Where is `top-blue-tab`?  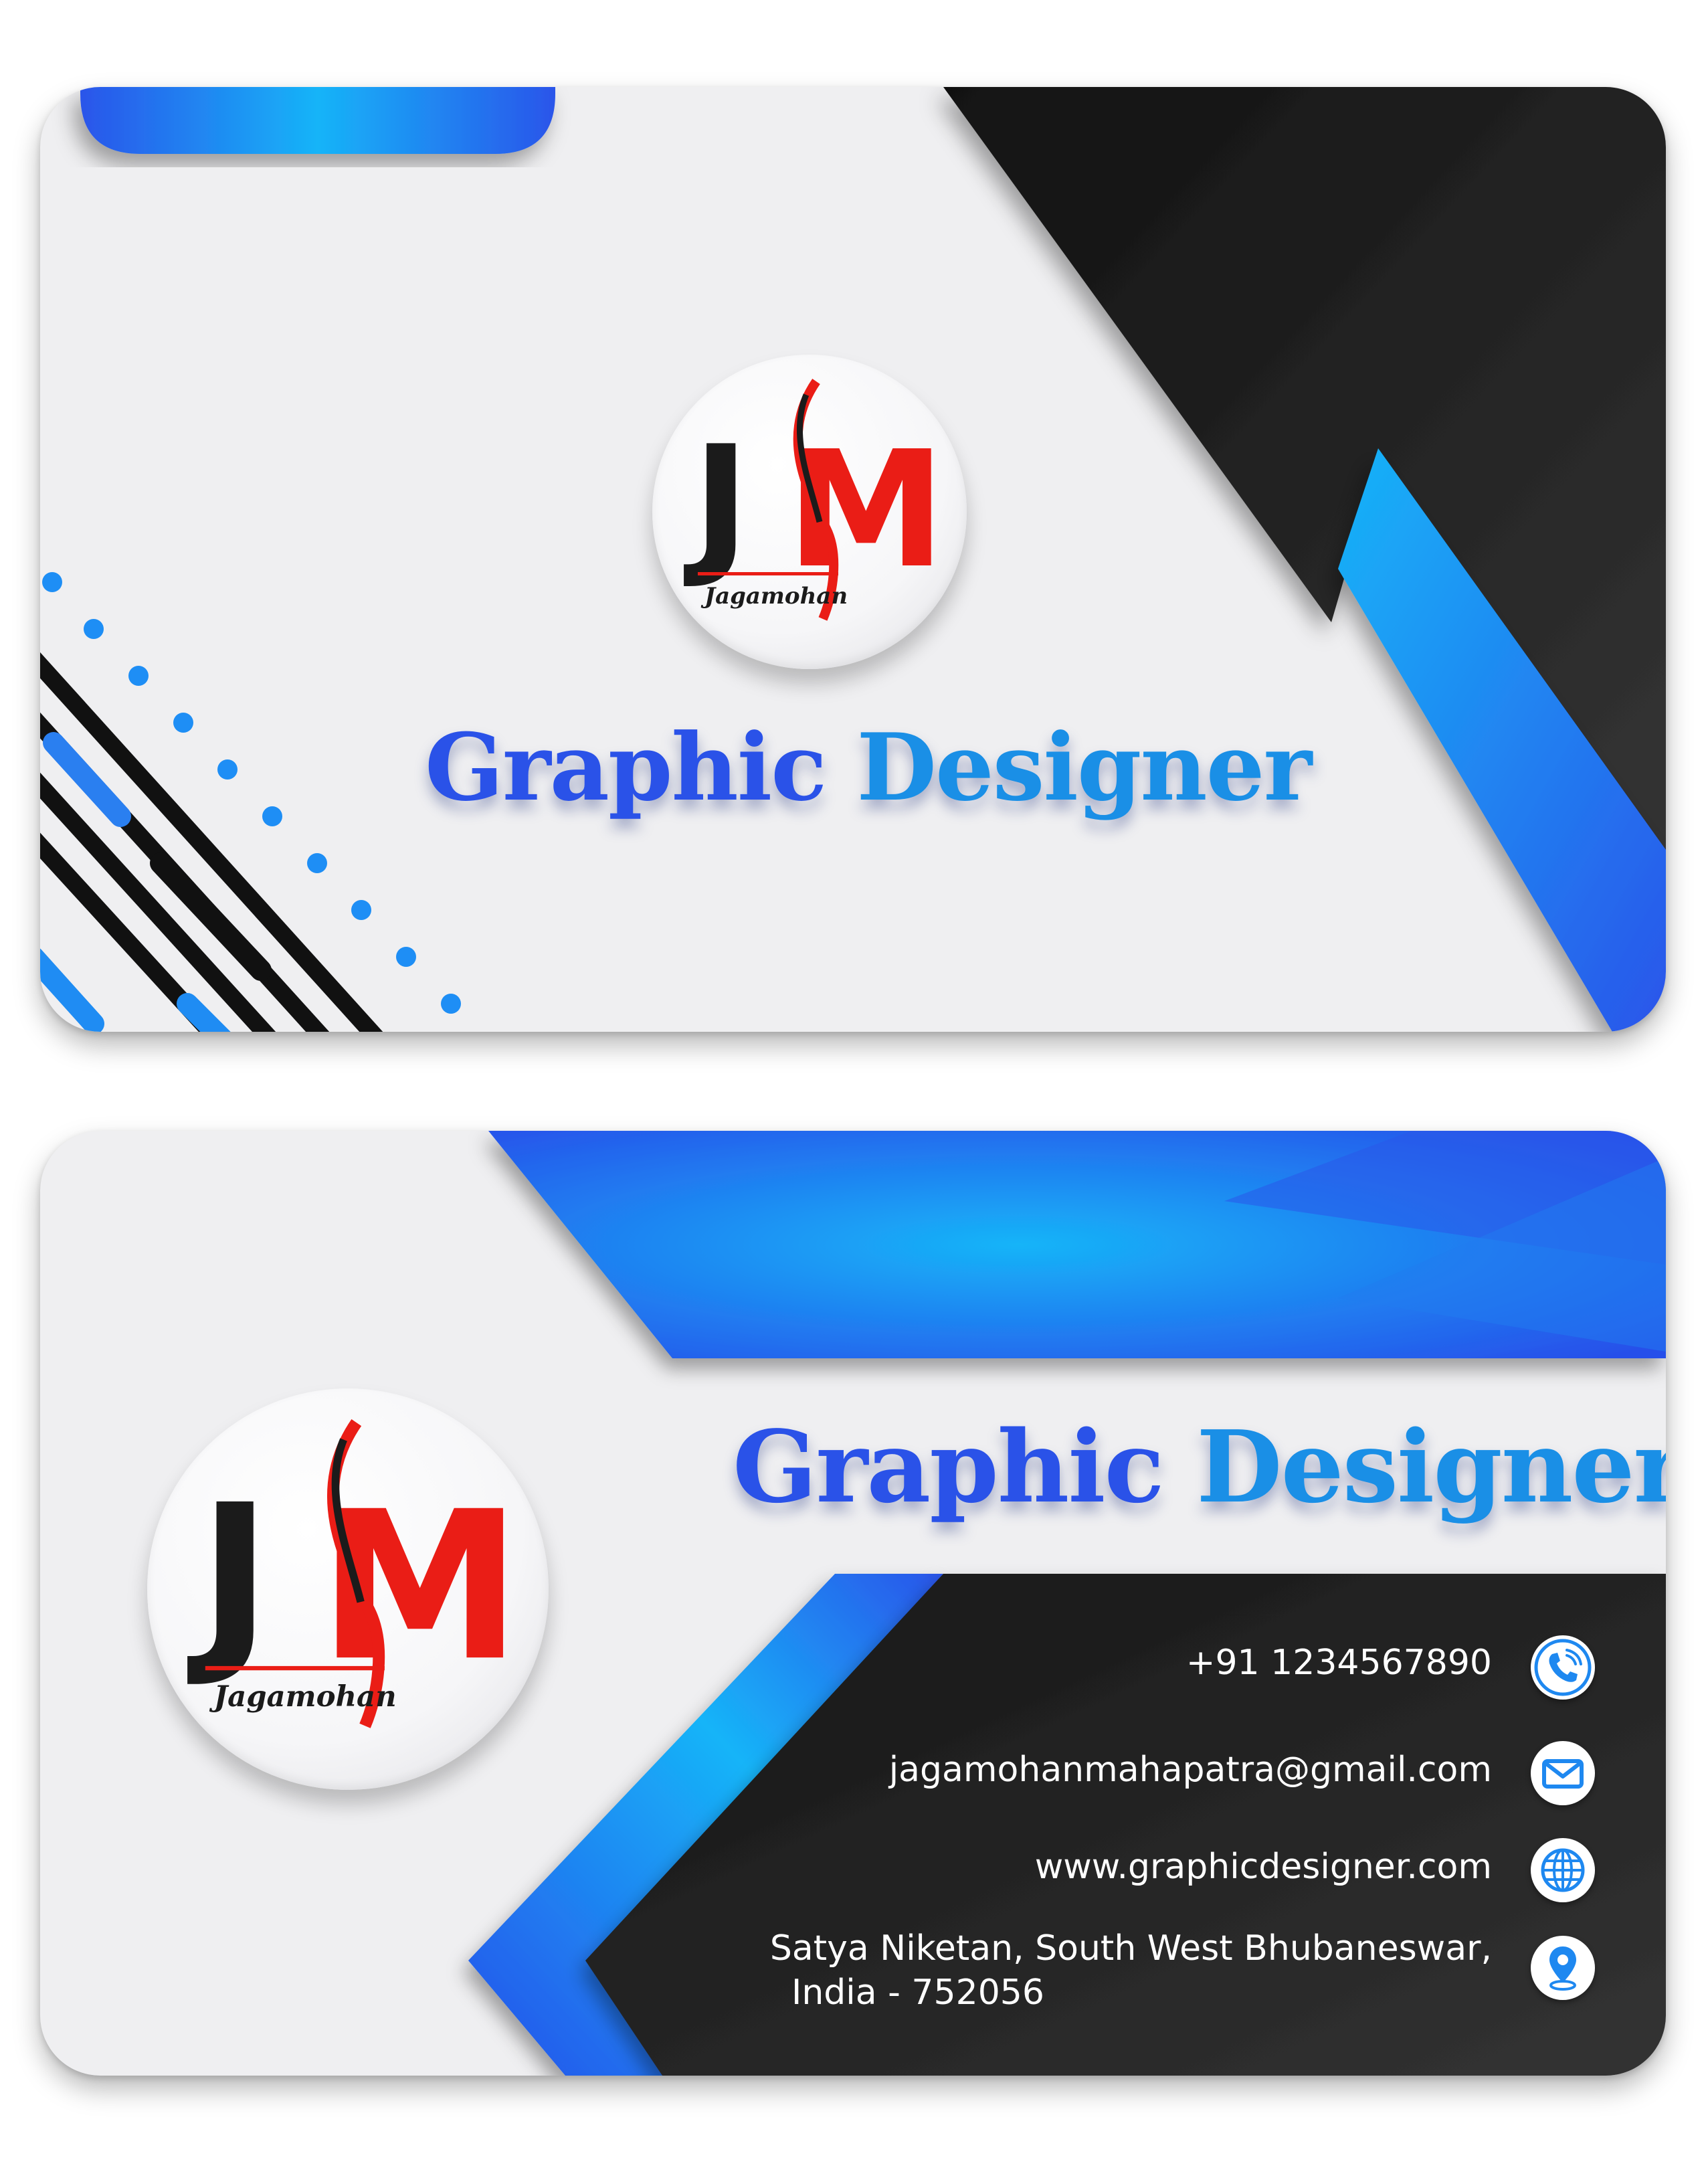
top-blue-tab is located at coordinates (317, 120).